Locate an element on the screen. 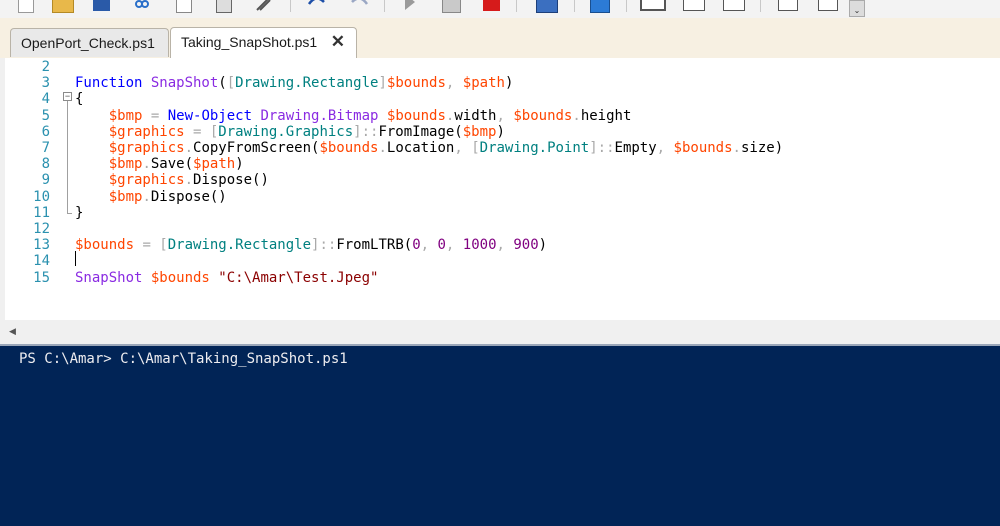 The width and height of the screenshot is (1000, 526). code-token: 1000 is located at coordinates (479, 245).